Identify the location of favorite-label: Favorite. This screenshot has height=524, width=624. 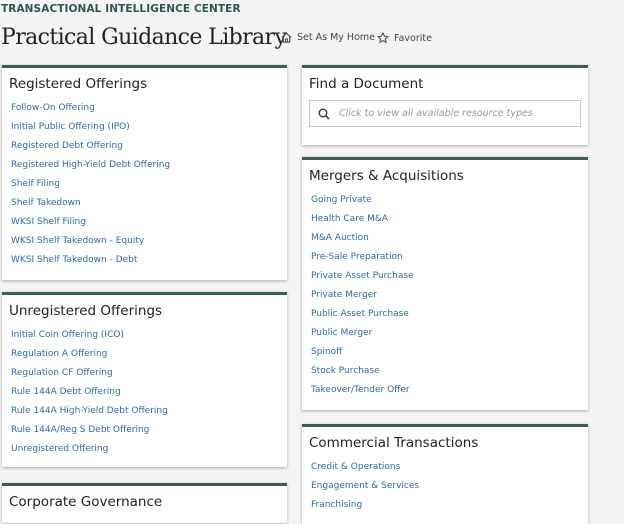
(413, 38).